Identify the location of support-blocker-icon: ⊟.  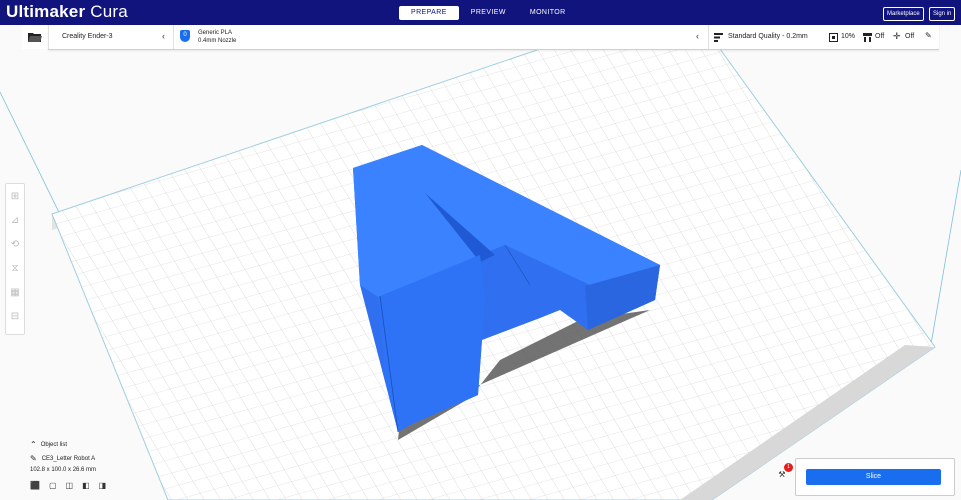
(15, 316).